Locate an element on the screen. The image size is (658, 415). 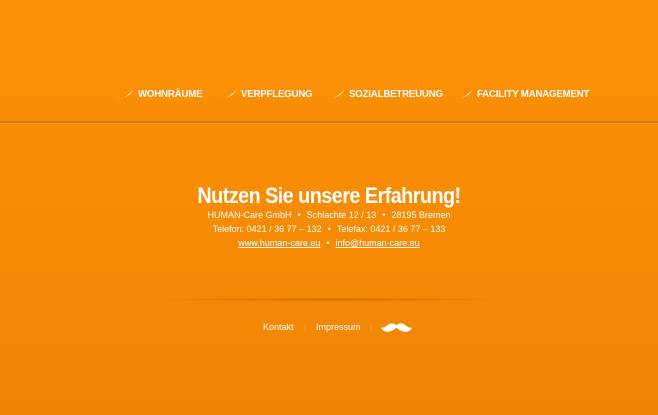
kontakt-link: Kontakt is located at coordinates (278, 327).